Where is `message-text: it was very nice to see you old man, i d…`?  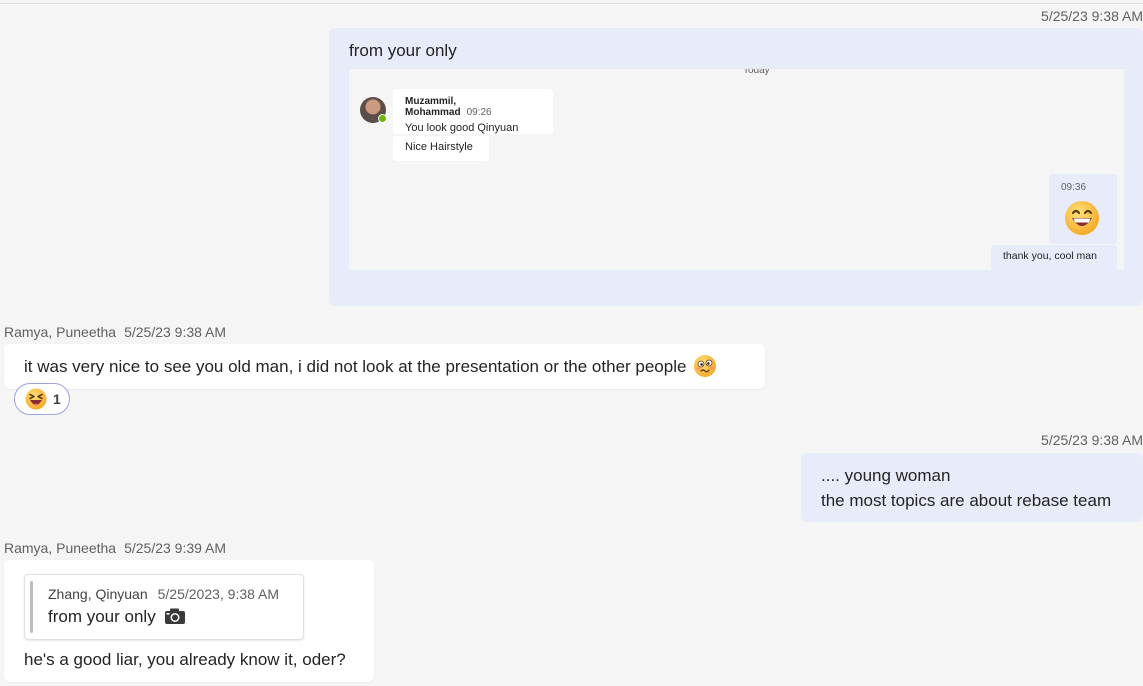
message-text: it was very nice to see you old man, i d… is located at coordinates (355, 366).